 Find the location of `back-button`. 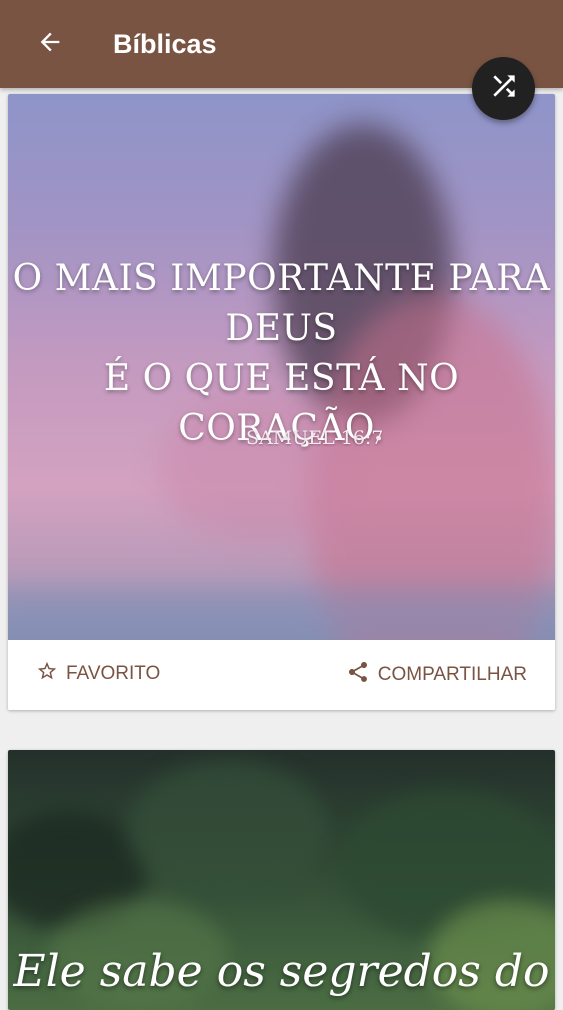

back-button is located at coordinates (50, 44).